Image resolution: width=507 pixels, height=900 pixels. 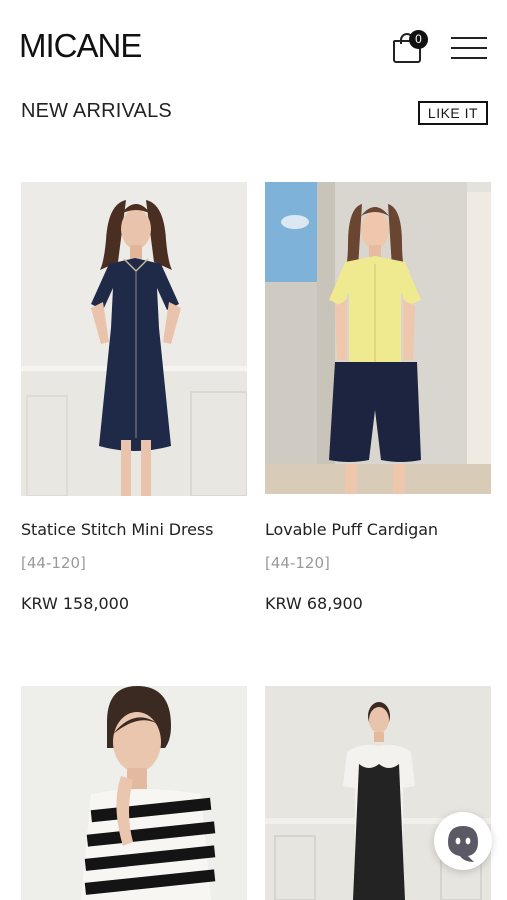 What do you see at coordinates (253, 46) in the screenshot?
I see `site-header: MICANE 0` at bounding box center [253, 46].